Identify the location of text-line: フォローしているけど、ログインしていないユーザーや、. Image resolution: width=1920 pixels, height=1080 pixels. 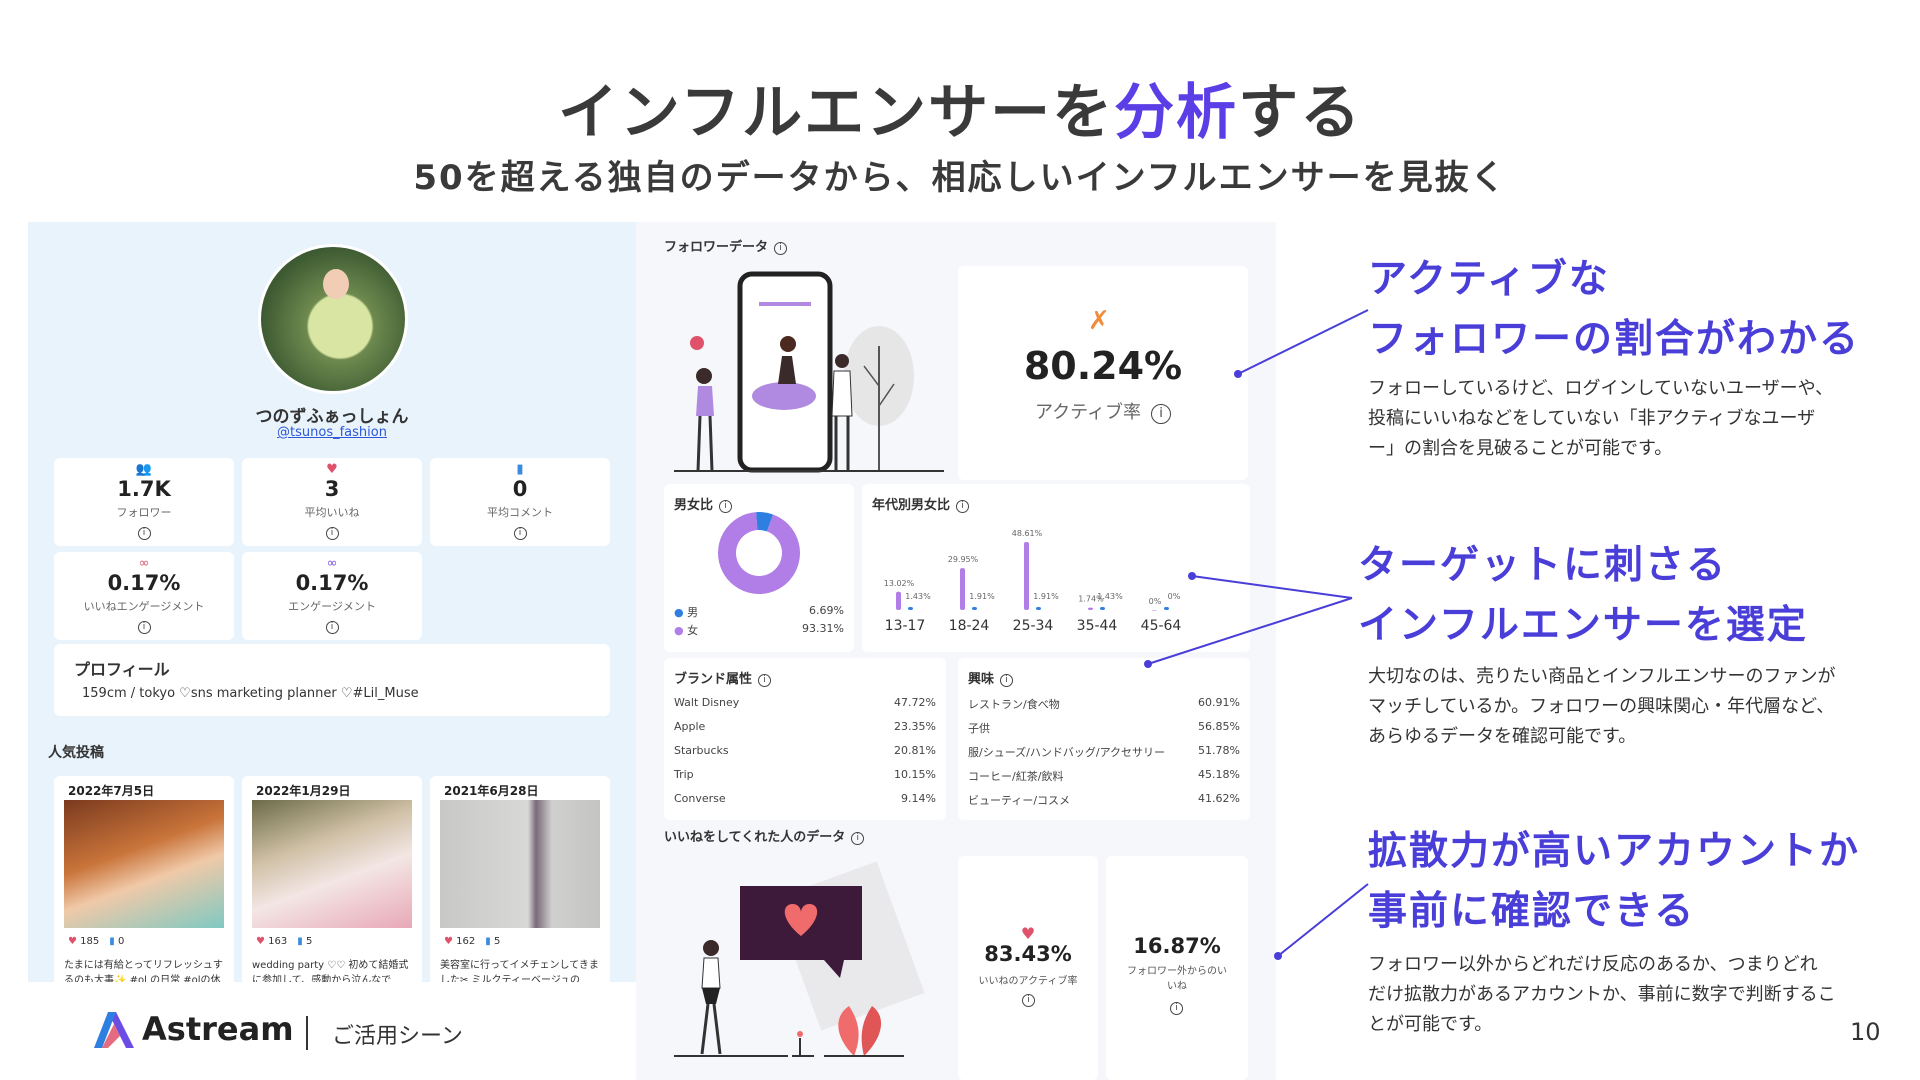
(1601, 388).